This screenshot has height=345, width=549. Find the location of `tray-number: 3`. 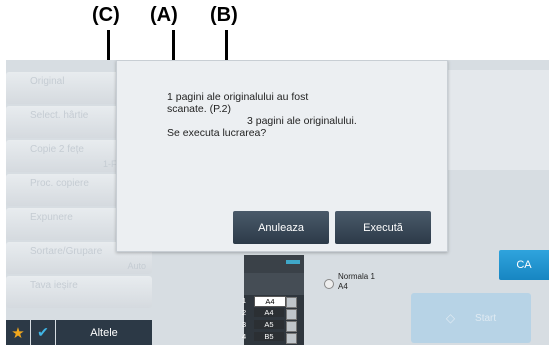

tray-number: 3 is located at coordinates (244, 324).